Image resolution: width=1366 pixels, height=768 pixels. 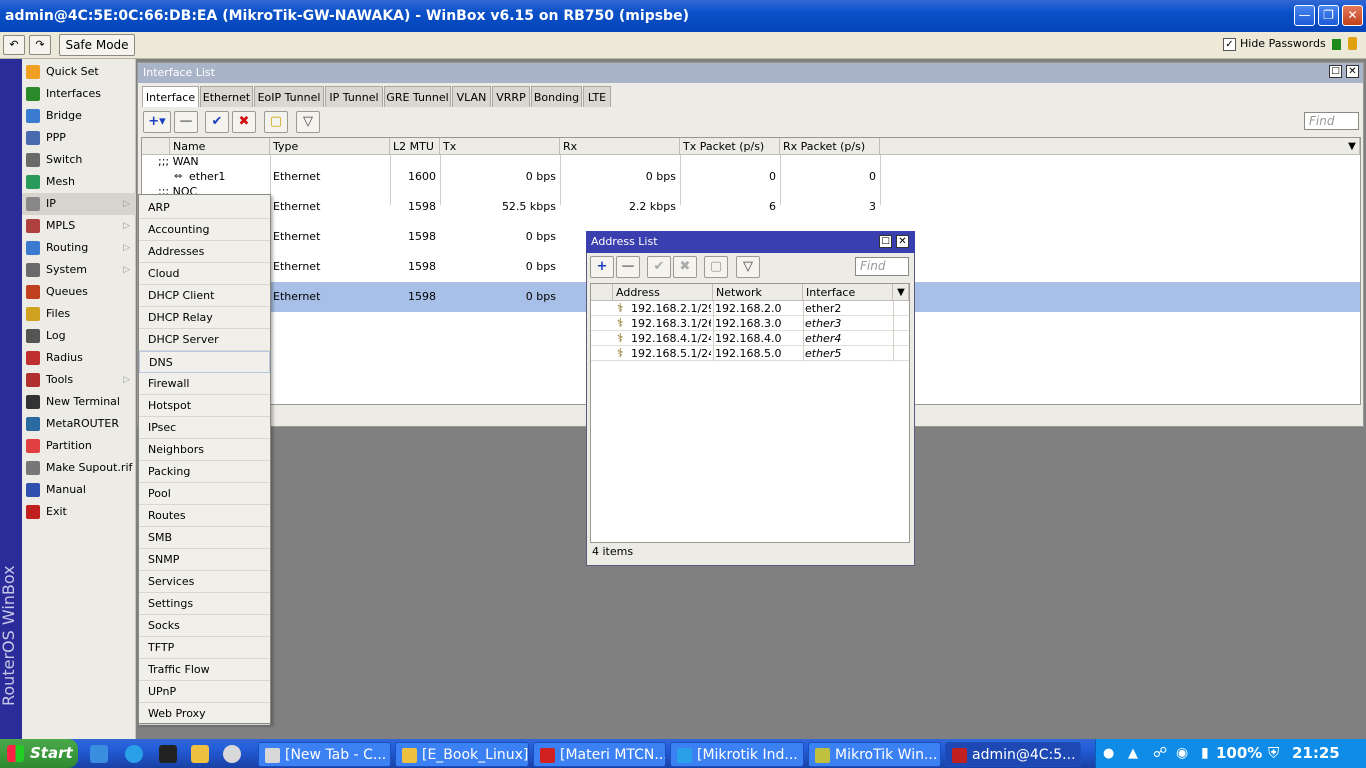 I want to click on add-button: +▾, so click(x=157, y=122).